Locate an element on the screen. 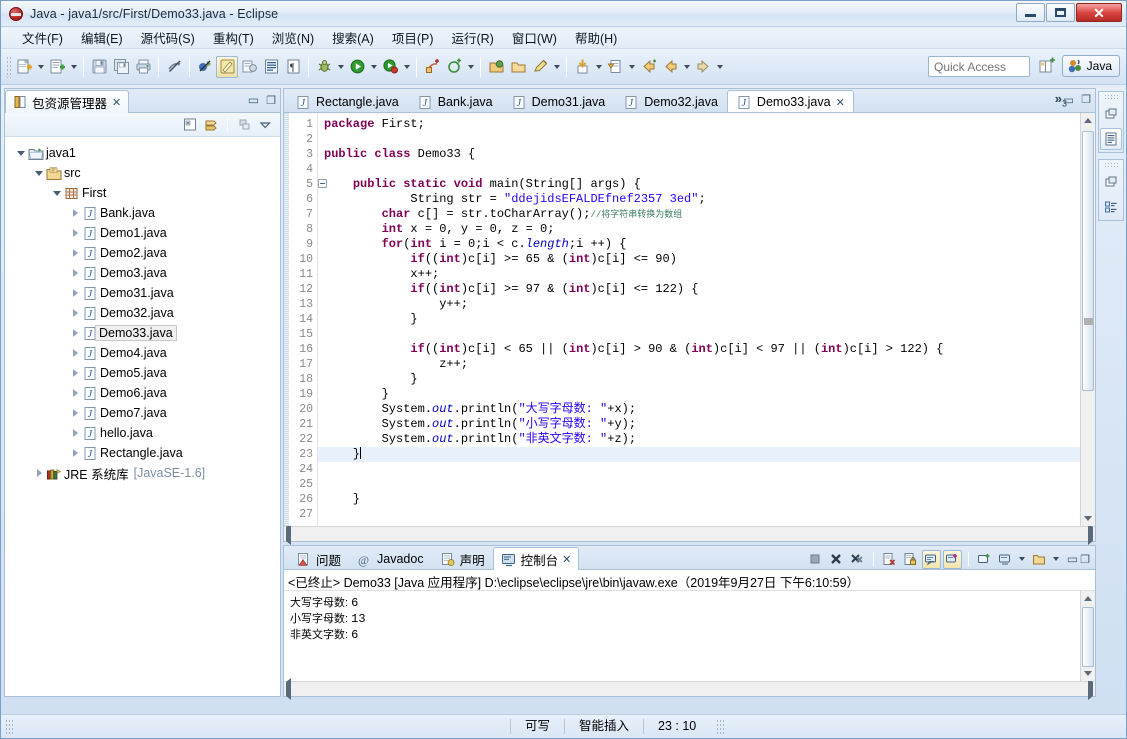 The height and width of the screenshot is (739, 1127). menu-project: 项目(P) is located at coordinates (413, 37).